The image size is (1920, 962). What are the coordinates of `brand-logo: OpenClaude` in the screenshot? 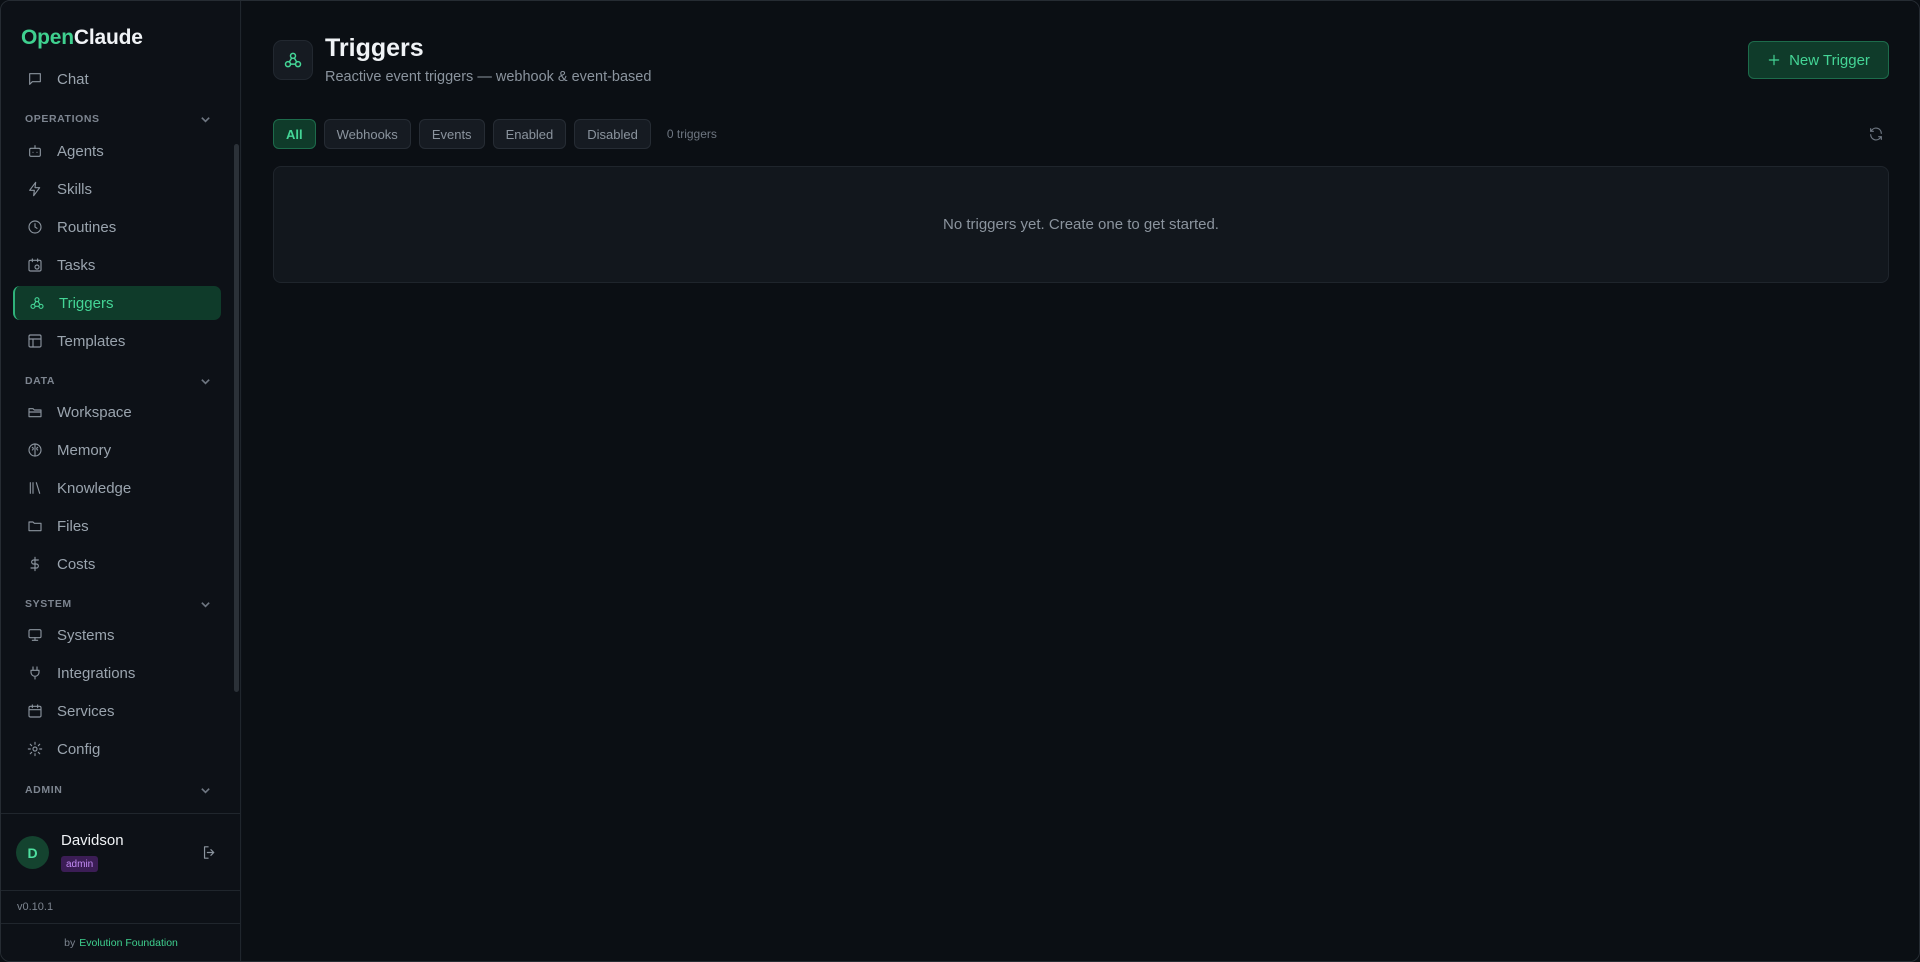 It's located at (82, 38).